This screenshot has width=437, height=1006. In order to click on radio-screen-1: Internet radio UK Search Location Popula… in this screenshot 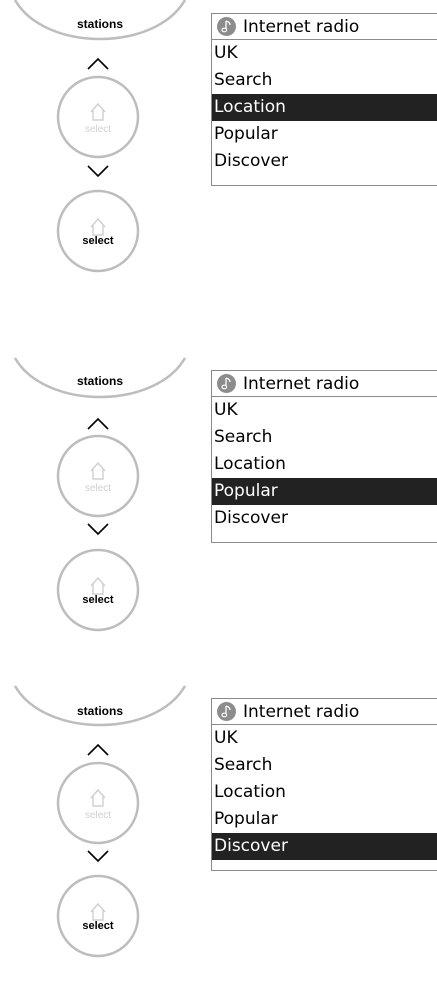, I will do `click(324, 99)`.